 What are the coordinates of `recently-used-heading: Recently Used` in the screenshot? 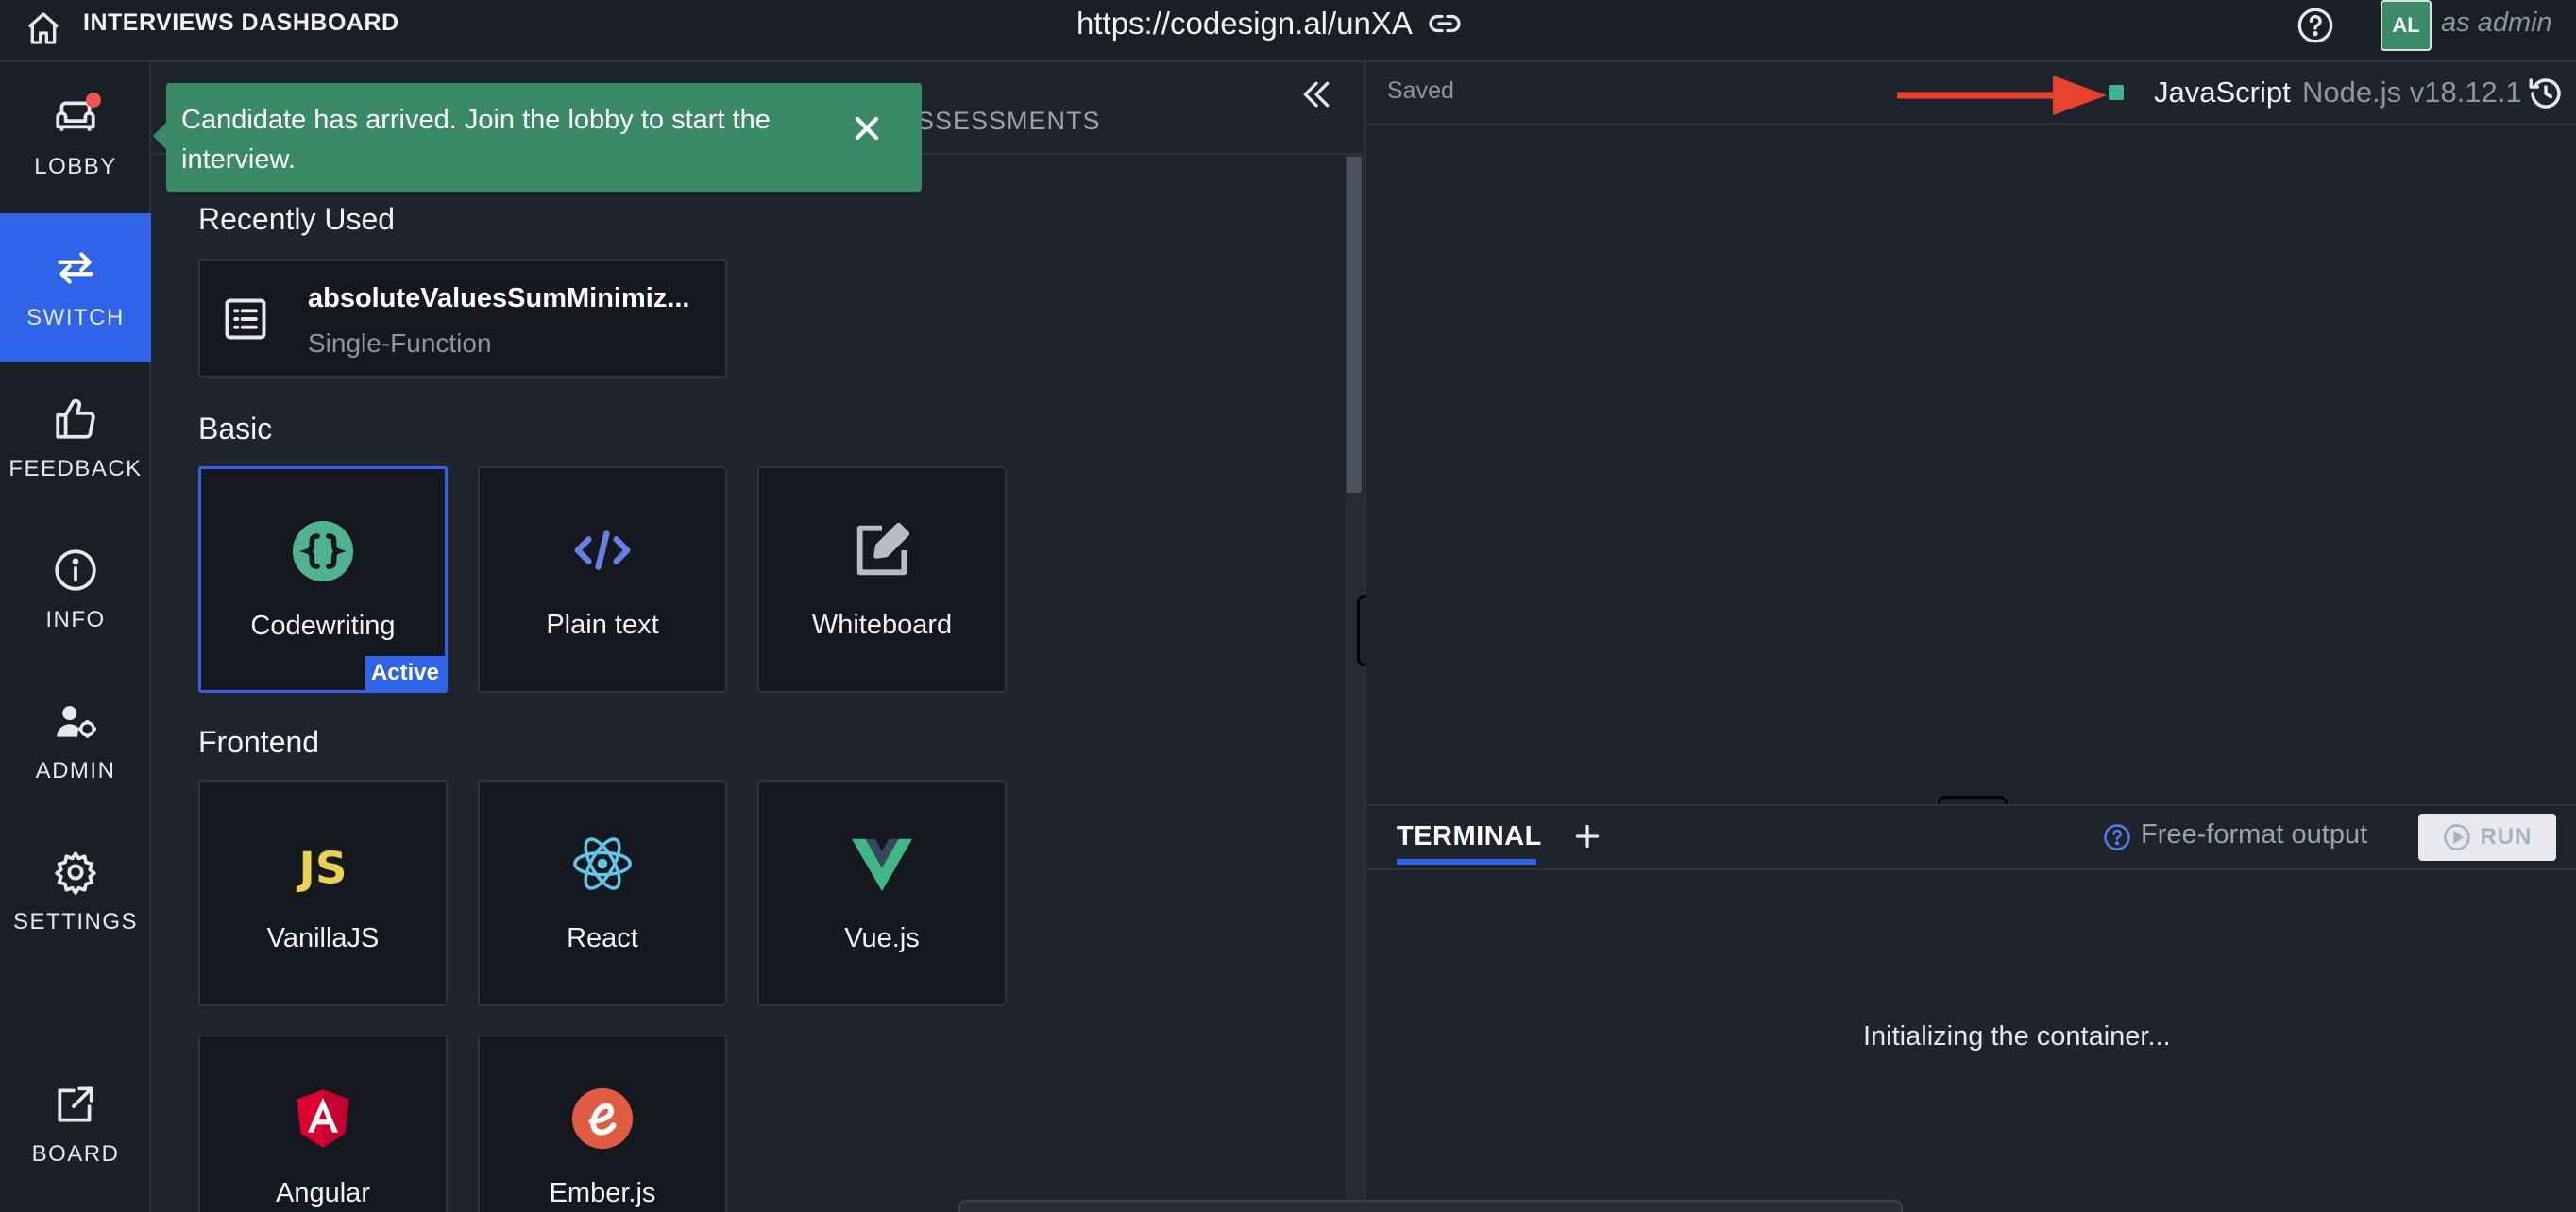 It's located at (297, 219).